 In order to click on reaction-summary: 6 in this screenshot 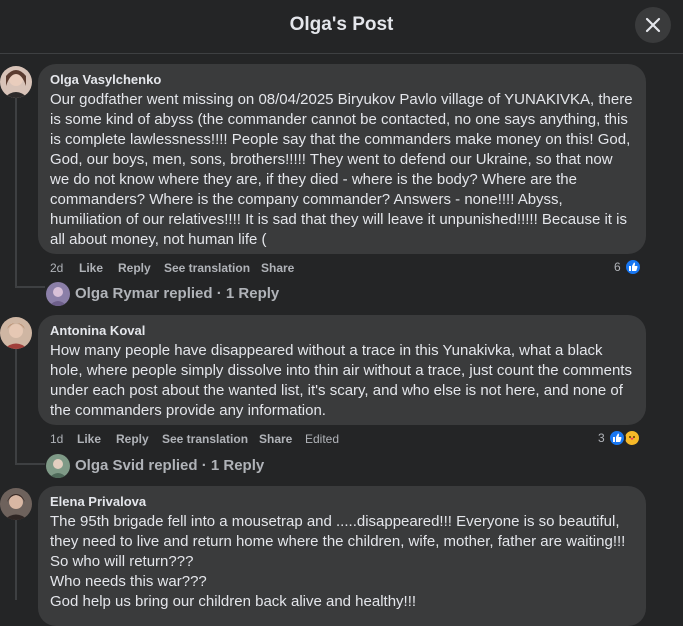, I will do `click(629, 267)`.